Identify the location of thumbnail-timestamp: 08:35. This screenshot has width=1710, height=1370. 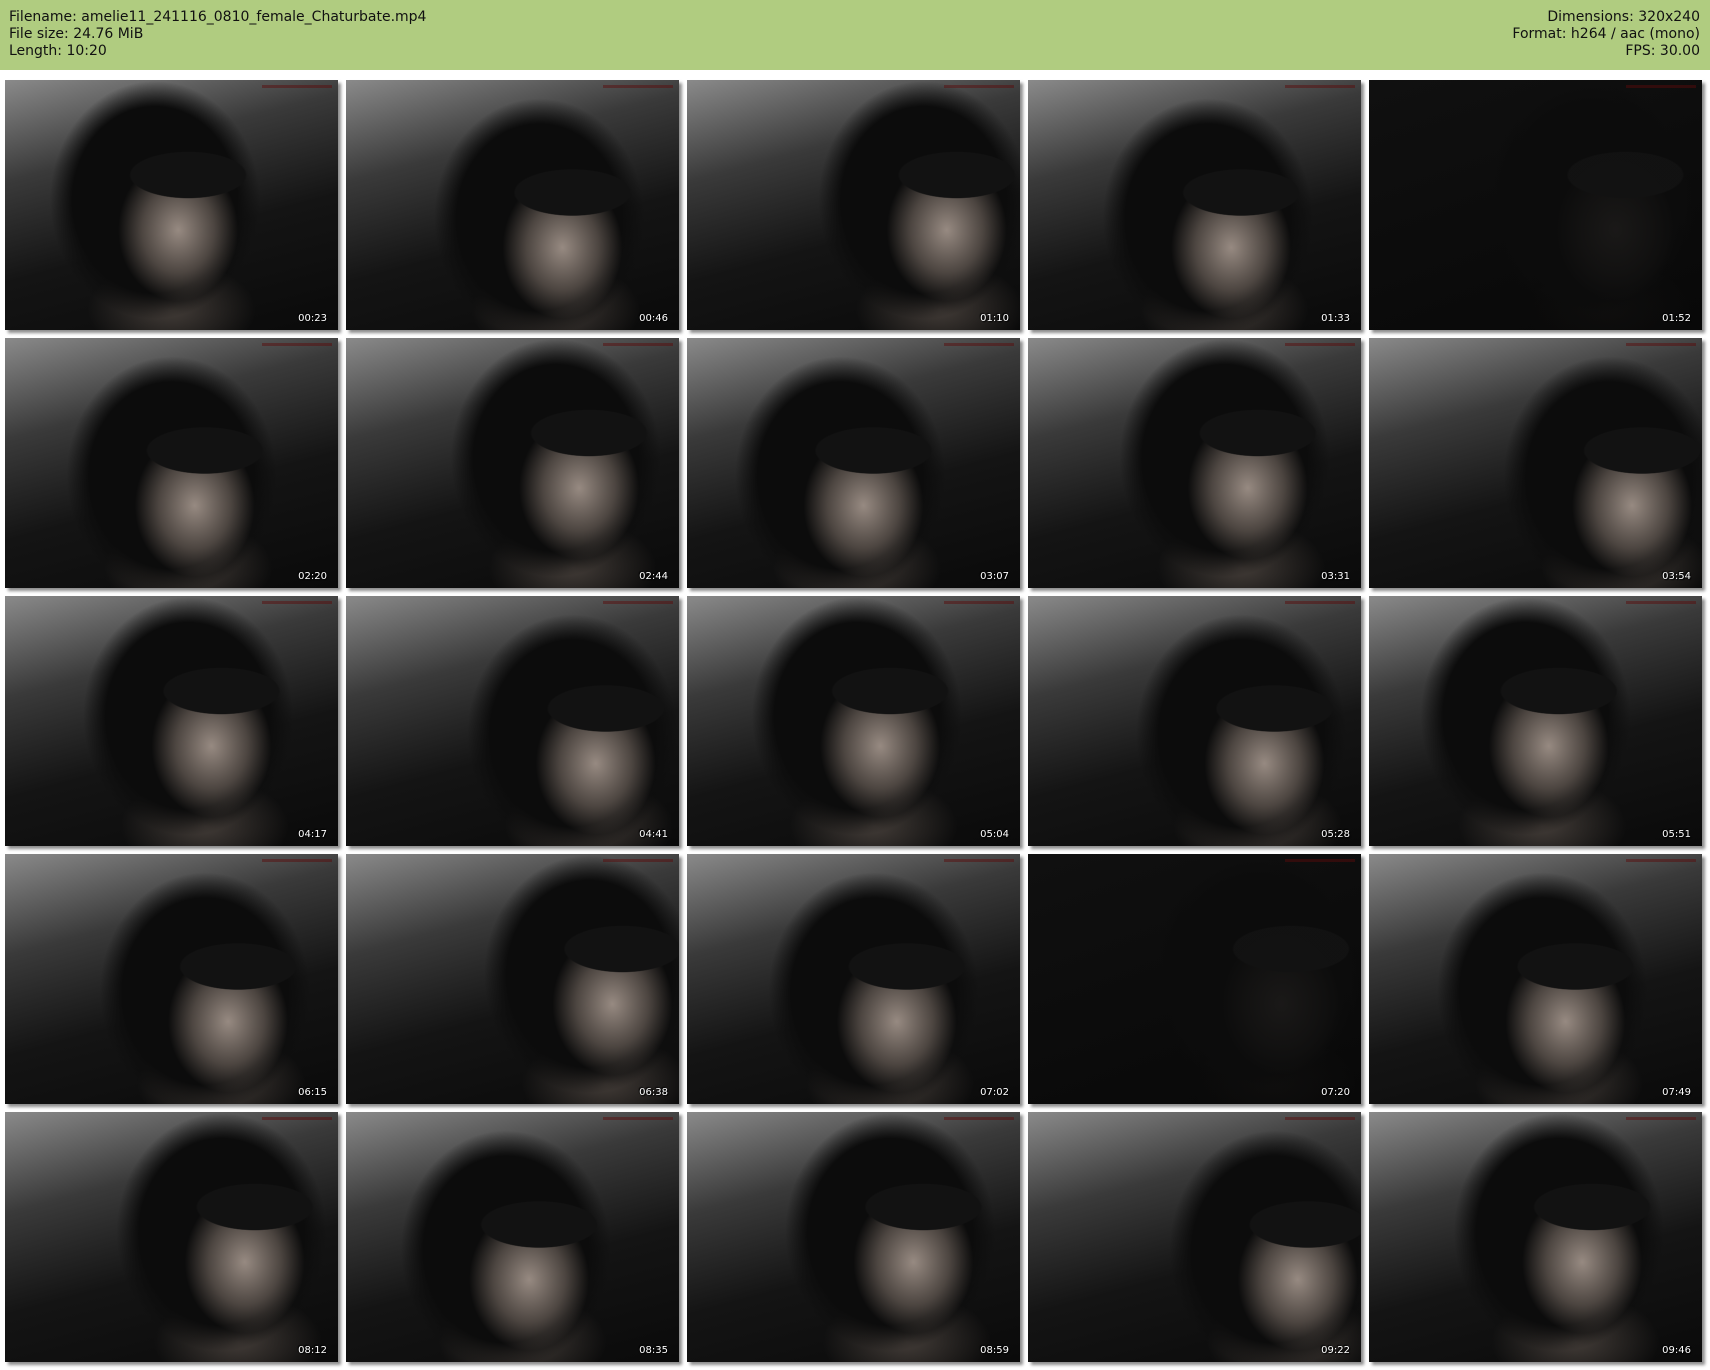
(653, 1350).